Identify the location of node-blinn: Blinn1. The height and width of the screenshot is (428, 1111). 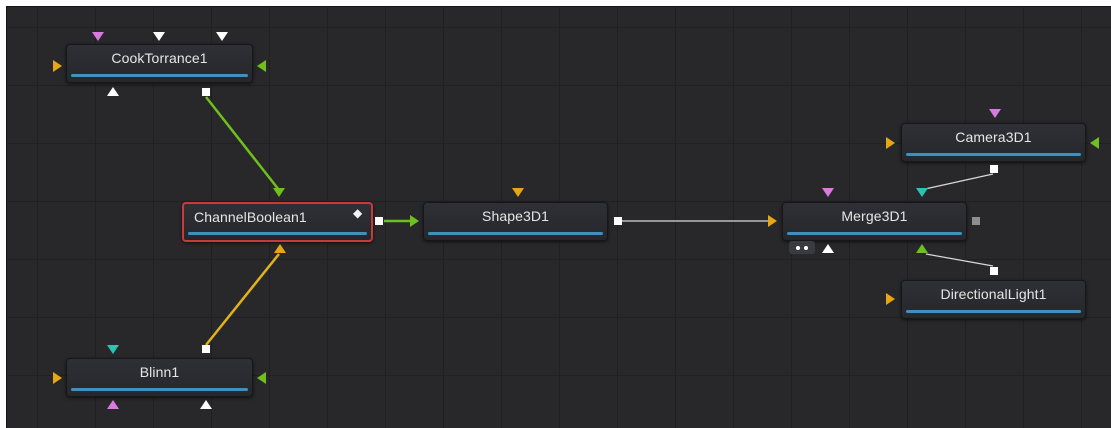
(159, 377).